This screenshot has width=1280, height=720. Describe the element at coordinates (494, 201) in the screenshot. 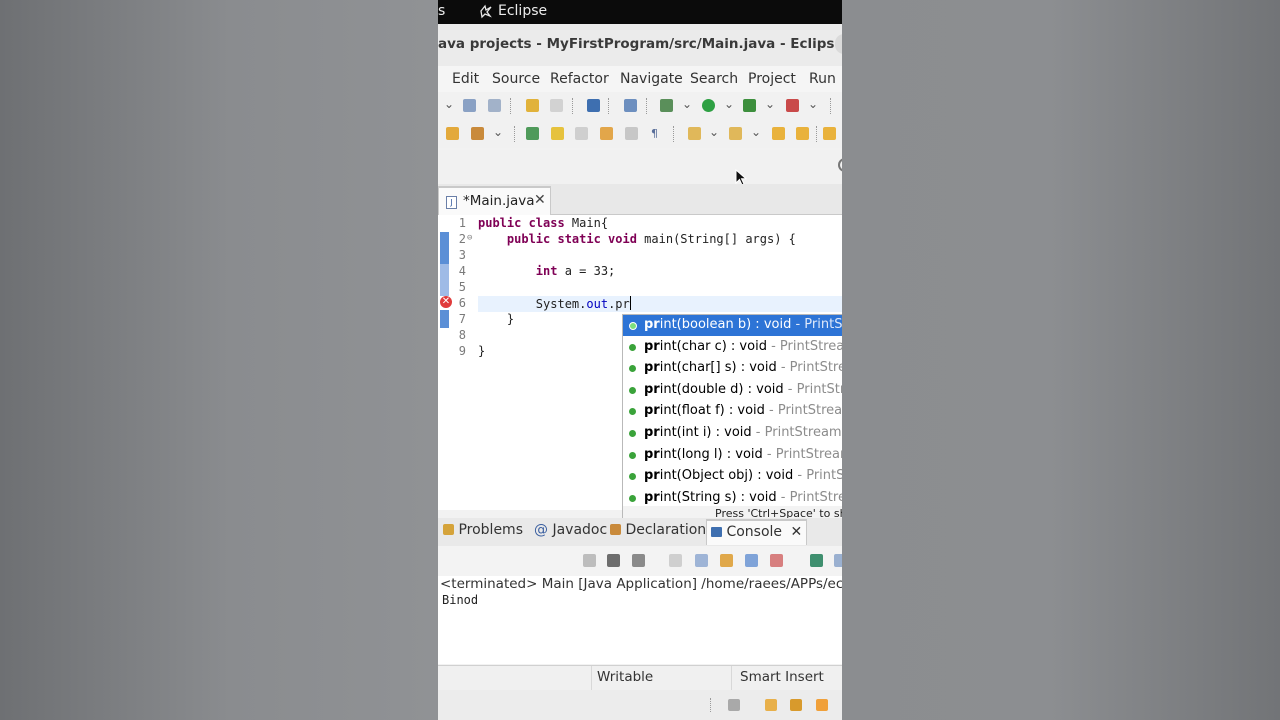

I see `tab-main-java: J *Main.java ✕` at that location.